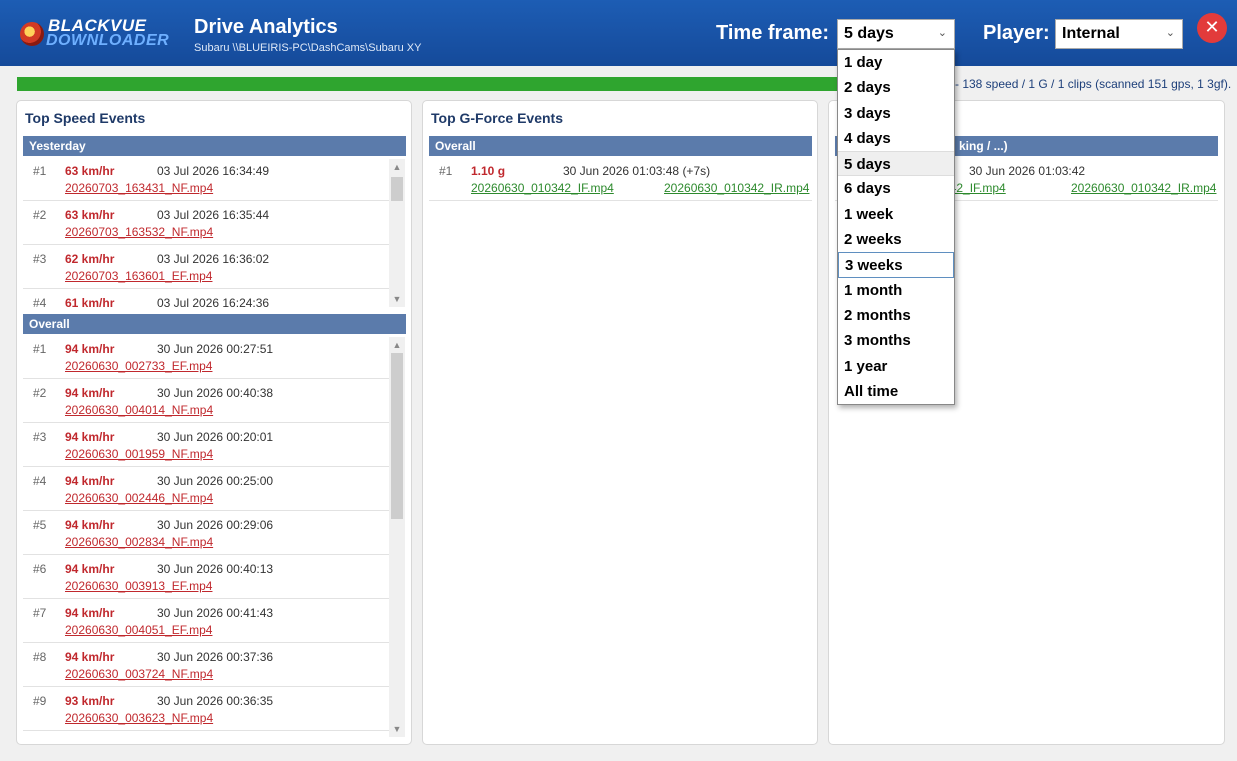  What do you see at coordinates (896, 34) in the screenshot?
I see `timeframe-select: 5 days ⌄` at bounding box center [896, 34].